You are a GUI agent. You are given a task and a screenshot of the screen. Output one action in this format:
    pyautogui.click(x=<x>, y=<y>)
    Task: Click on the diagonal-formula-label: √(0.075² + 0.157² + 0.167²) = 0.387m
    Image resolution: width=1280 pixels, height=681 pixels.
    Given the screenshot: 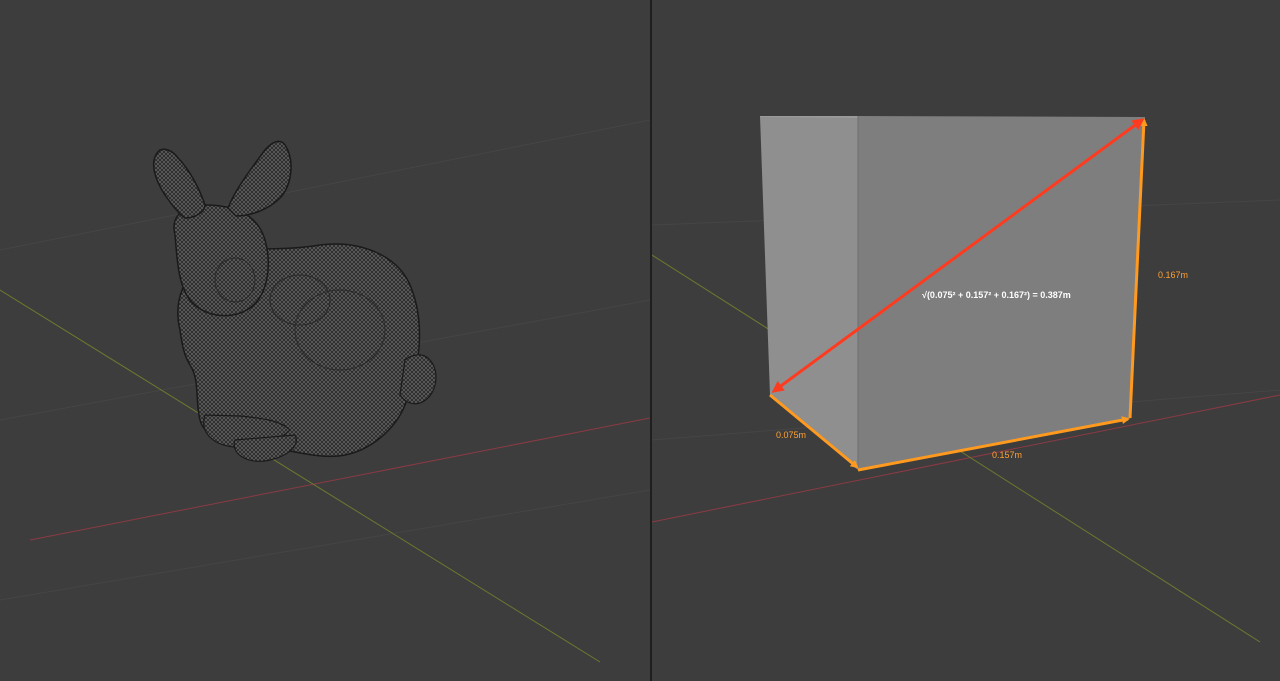 What is the action you would take?
    pyautogui.click(x=996, y=295)
    